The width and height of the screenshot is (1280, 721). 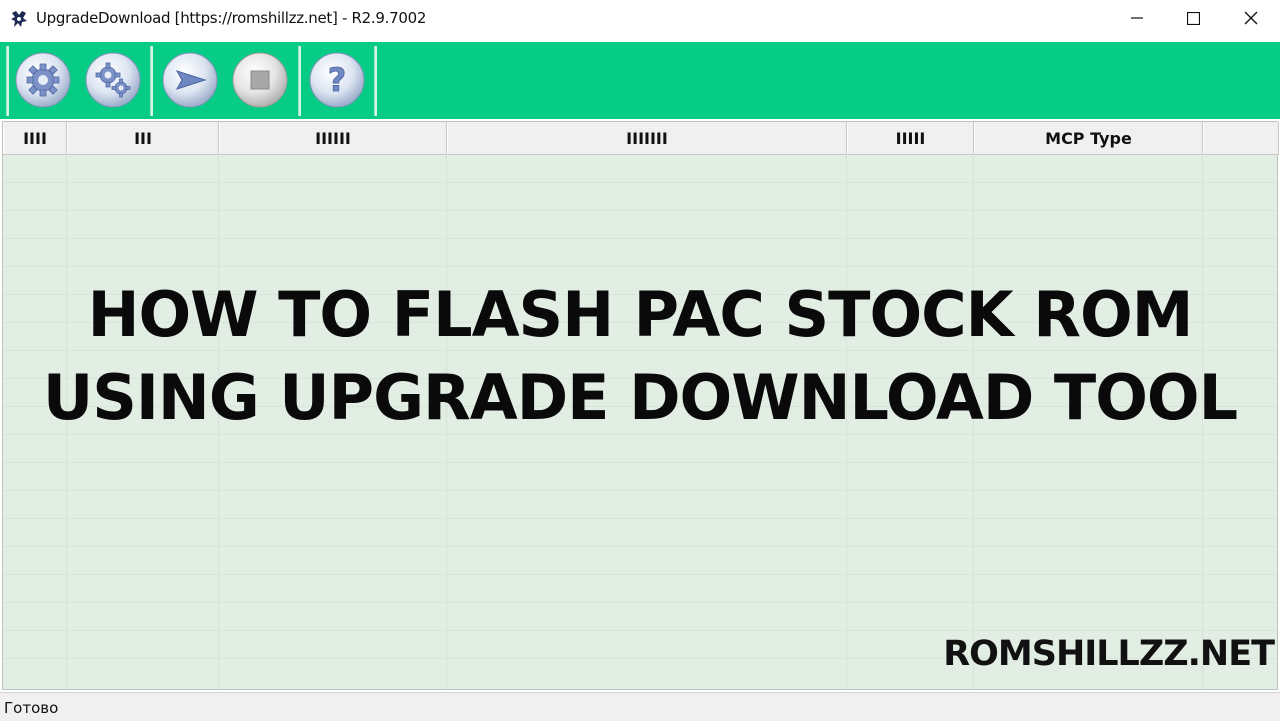 I want to click on question-icon: ?, so click(x=337, y=80).